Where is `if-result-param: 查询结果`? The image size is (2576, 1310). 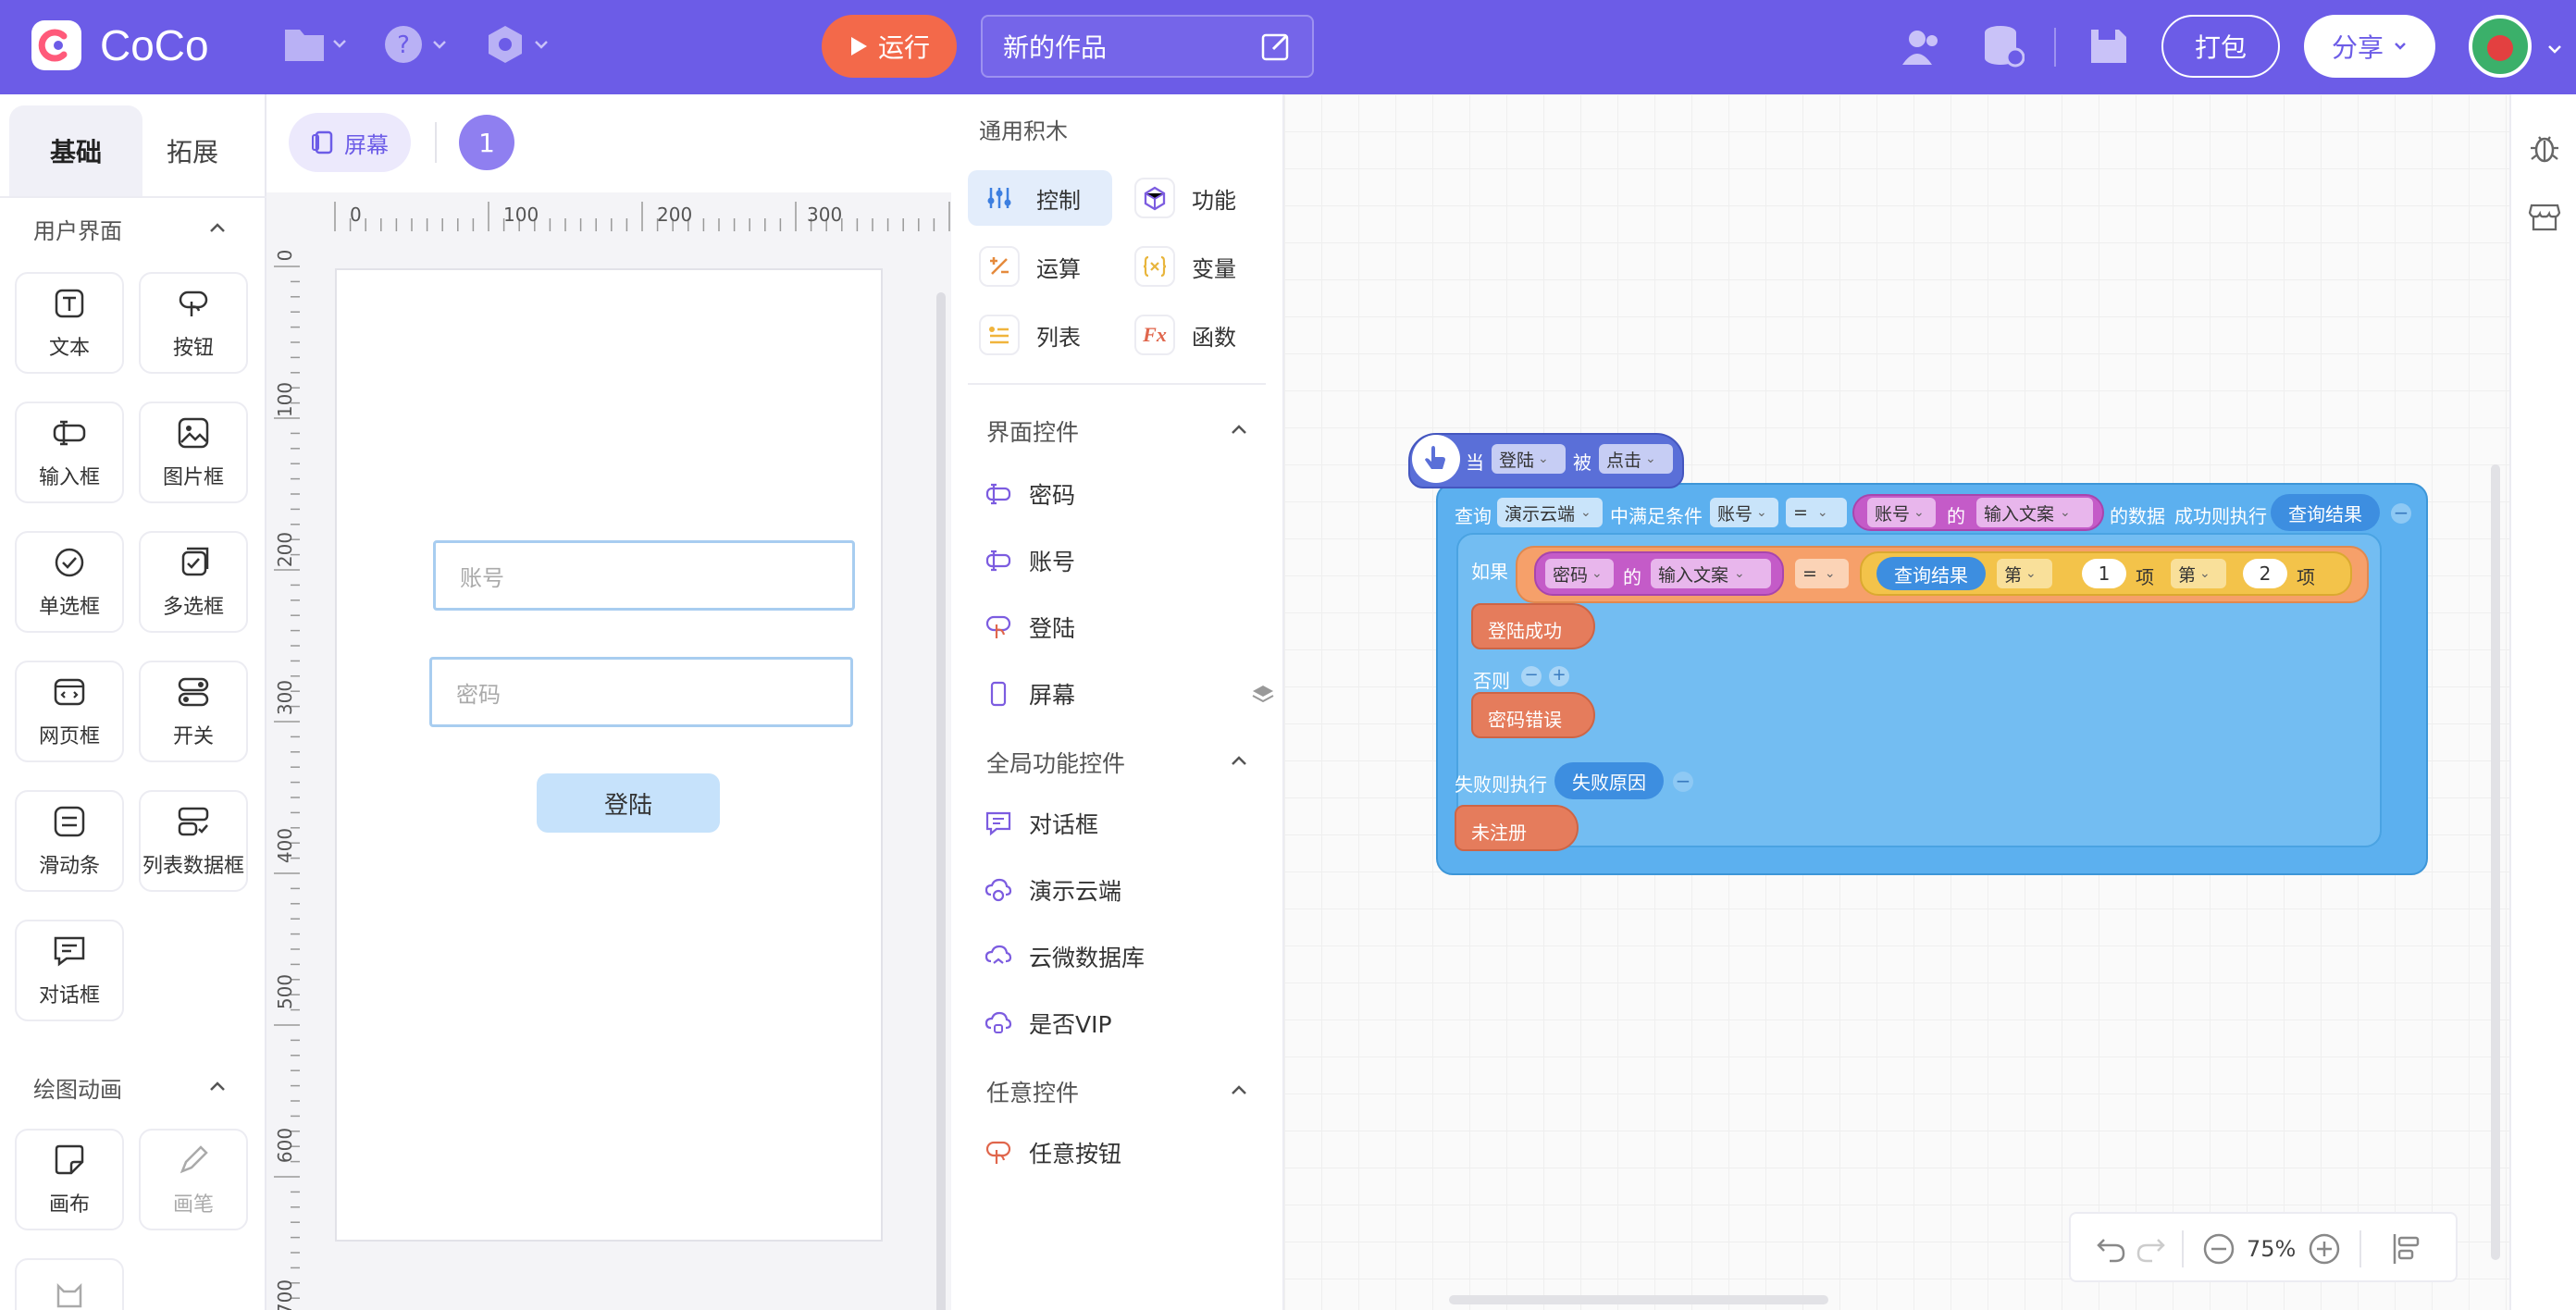
if-result-param: 查询结果 is located at coordinates (1931, 573).